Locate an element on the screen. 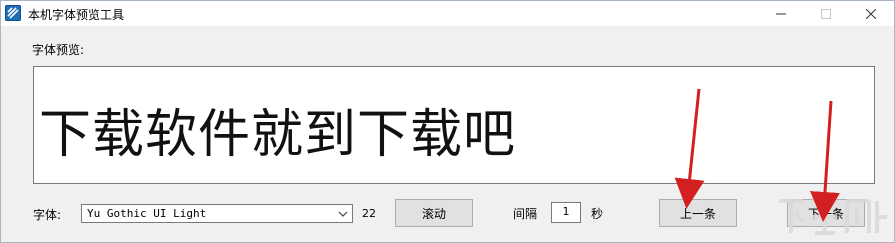  chevron-down-icon is located at coordinates (343, 214).